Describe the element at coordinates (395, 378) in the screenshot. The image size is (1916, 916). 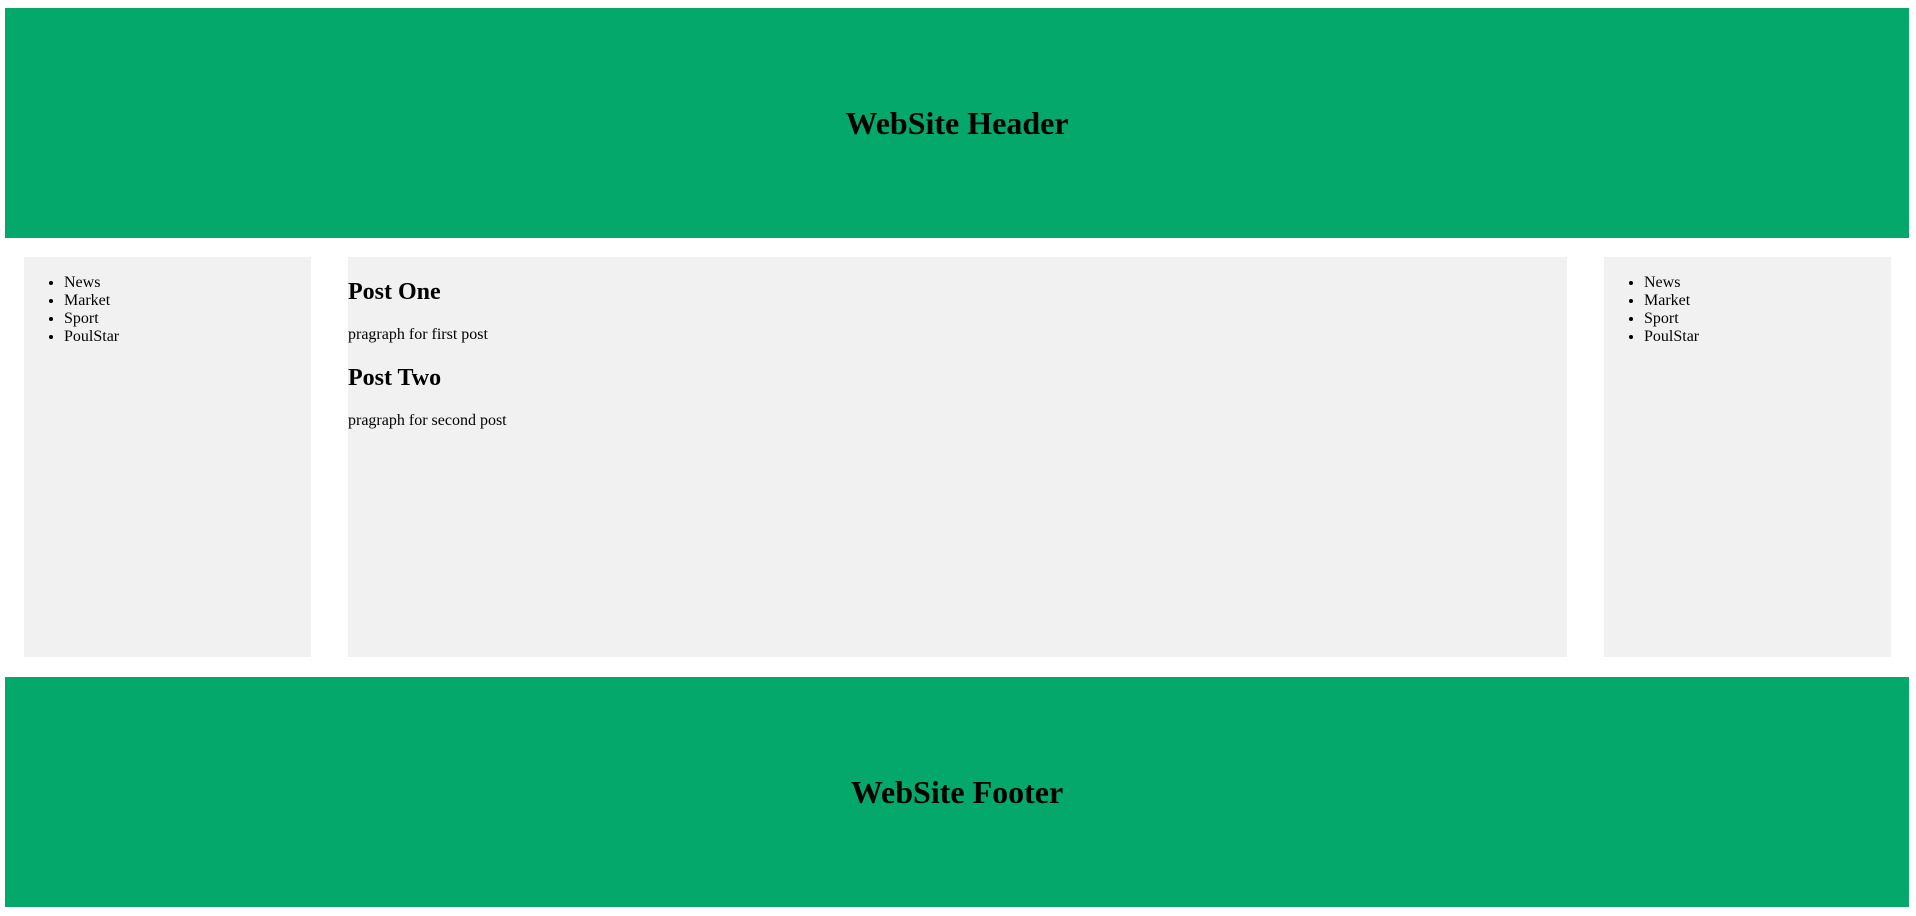
I see `post-title: Post Two` at that location.